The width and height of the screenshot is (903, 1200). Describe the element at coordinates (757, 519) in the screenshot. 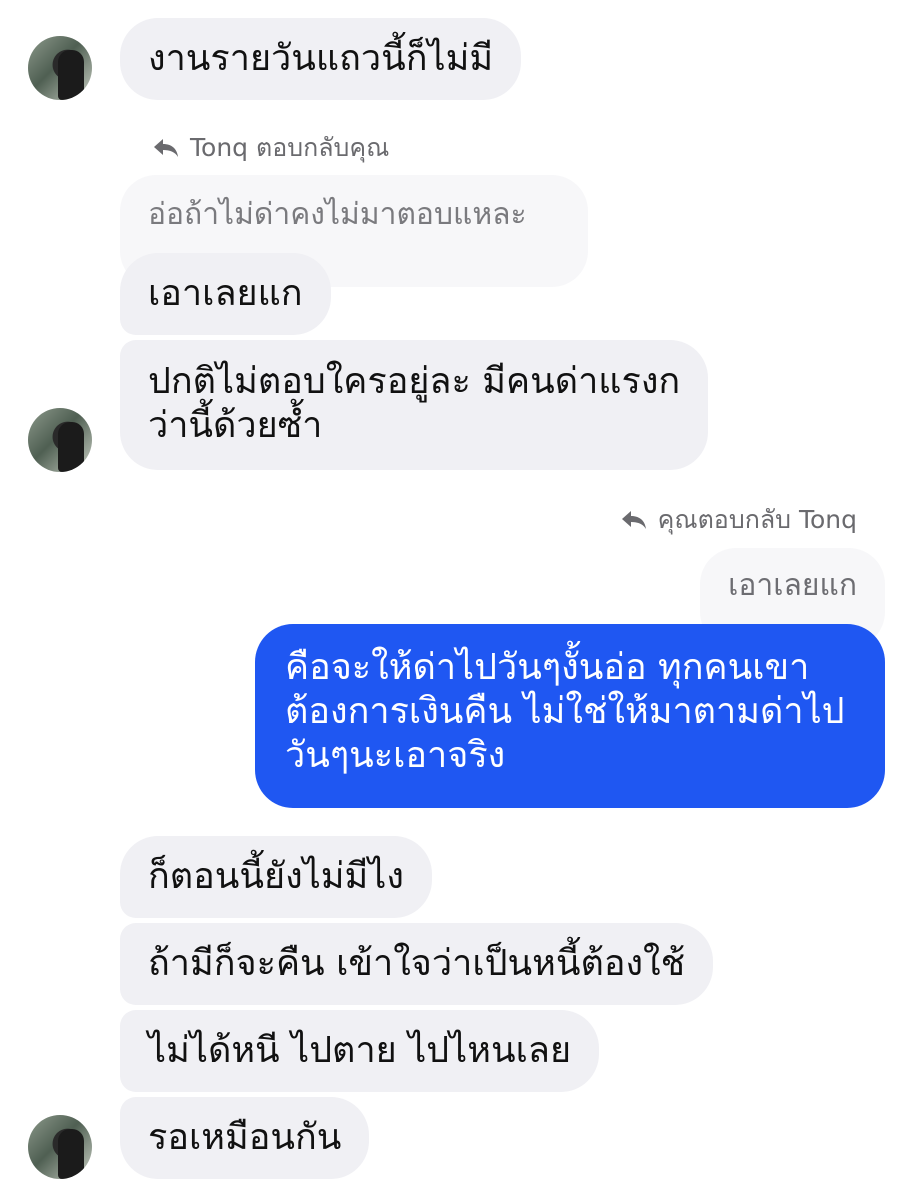

I see `reply-meta-text: คุณตอบกลับ Tonq` at that location.